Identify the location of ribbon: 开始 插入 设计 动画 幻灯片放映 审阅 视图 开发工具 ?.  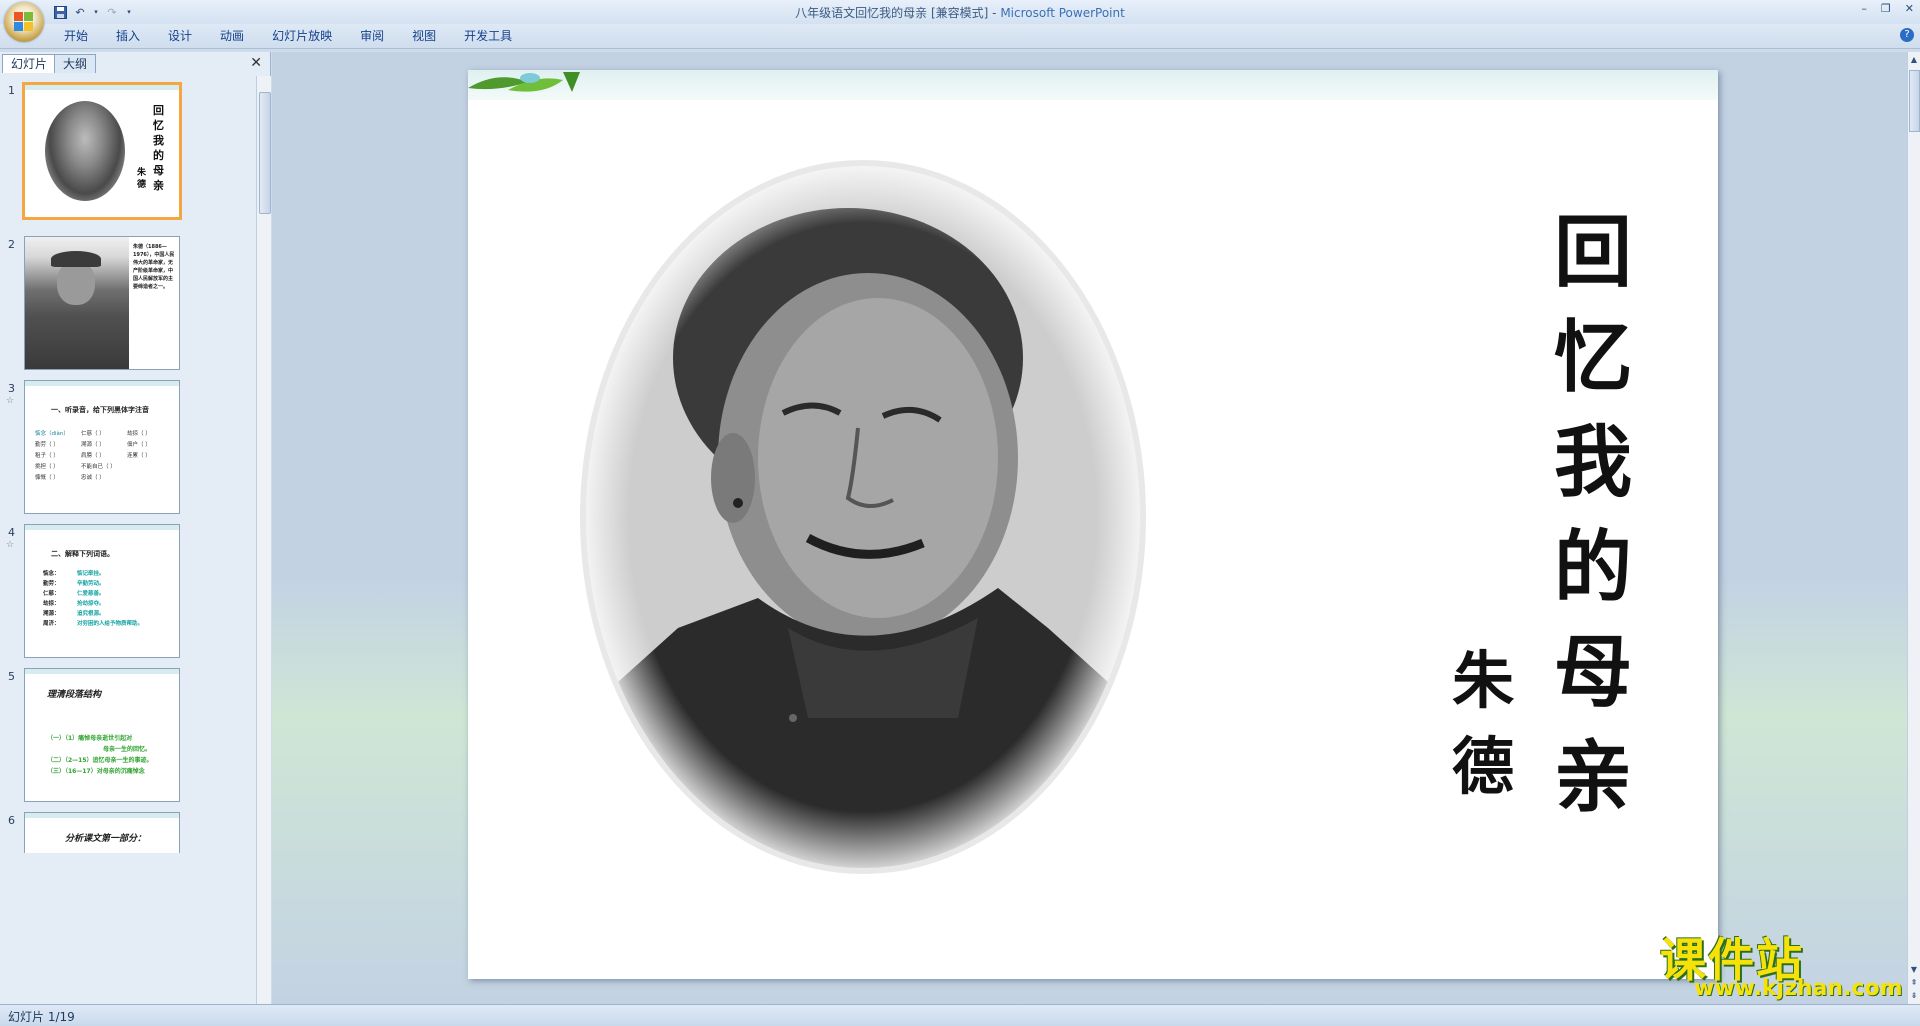
(960, 36).